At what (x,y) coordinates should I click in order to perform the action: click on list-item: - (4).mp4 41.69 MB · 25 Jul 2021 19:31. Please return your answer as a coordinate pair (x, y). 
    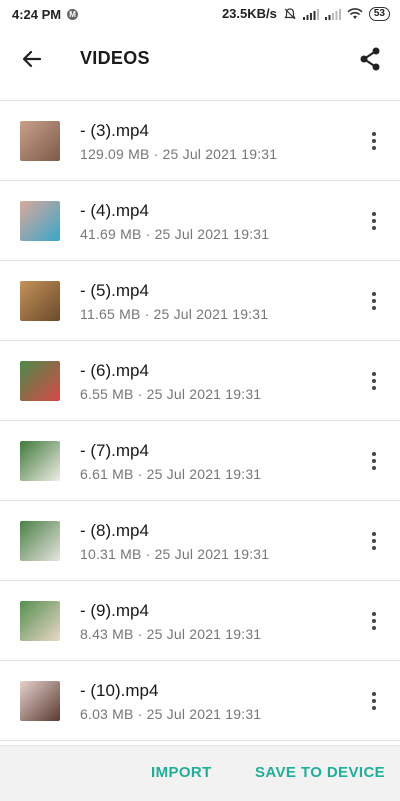
    Looking at the image, I should click on (200, 221).